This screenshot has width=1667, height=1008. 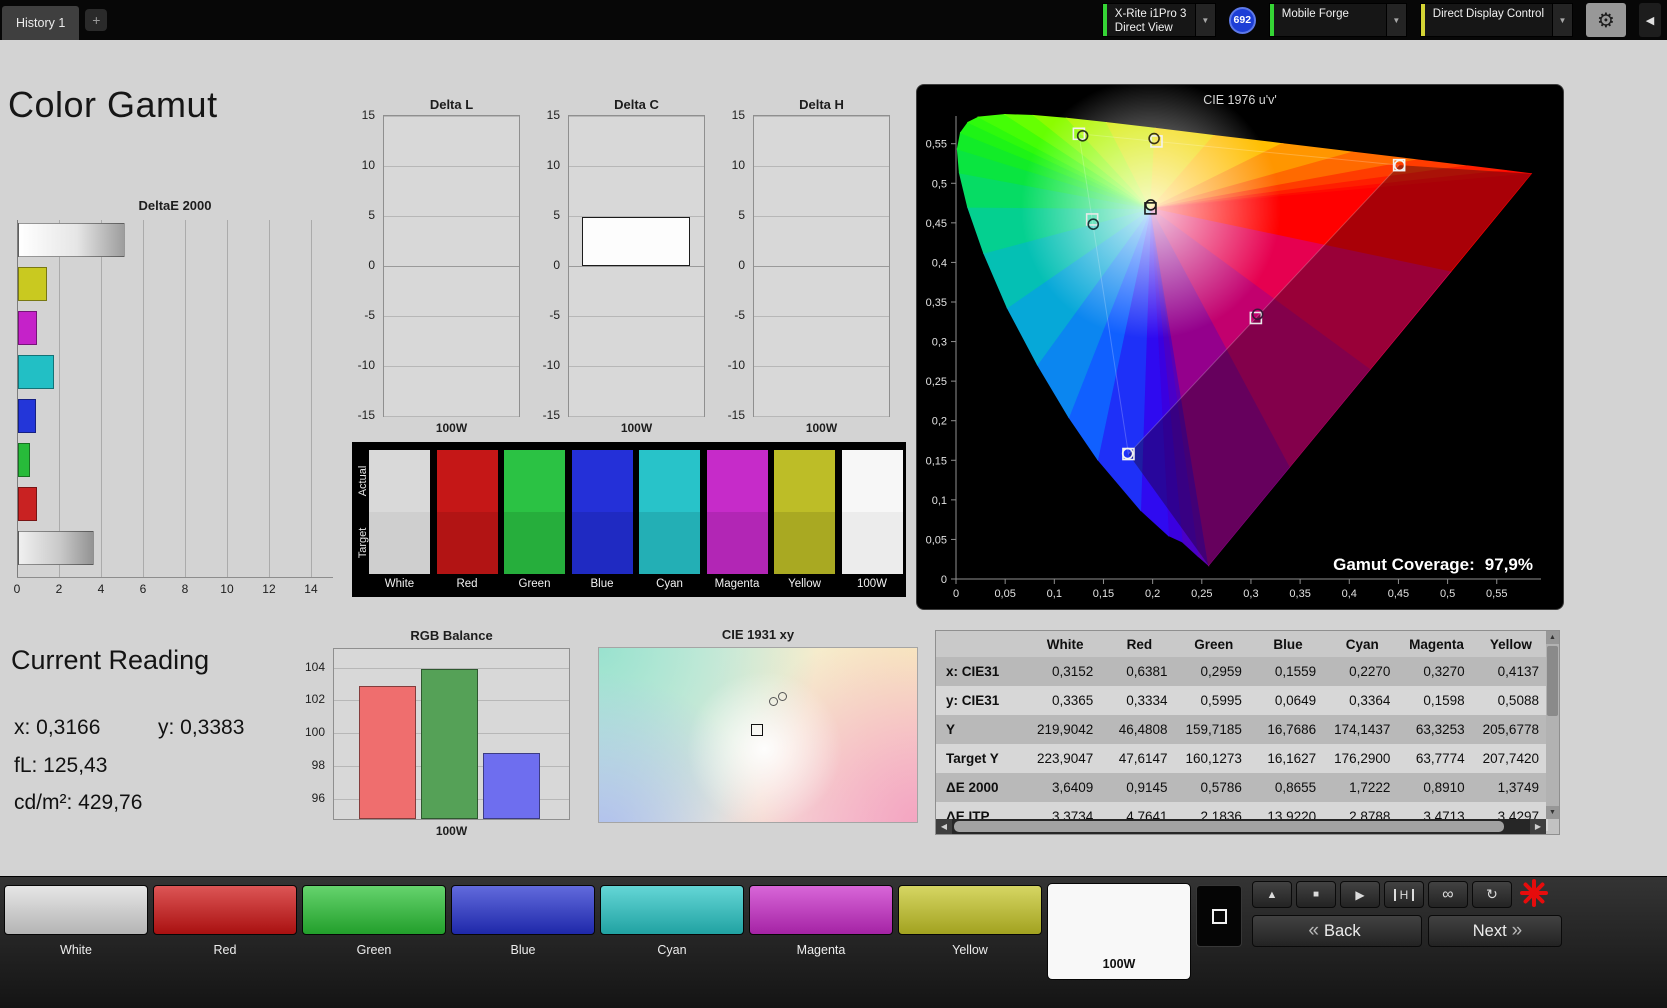 What do you see at coordinates (1518, 700) in the screenshot?
I see `table-cell: 0,5088` at bounding box center [1518, 700].